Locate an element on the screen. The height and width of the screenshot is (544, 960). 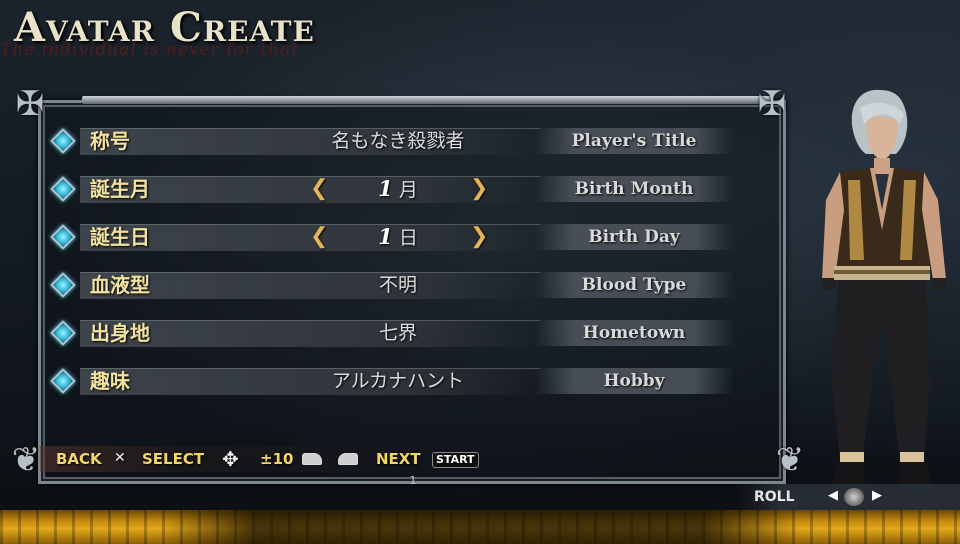
field-row-birth-month: 誕生月 ❮ 1 月 ❯ Birth Month is located at coordinates (408, 191).